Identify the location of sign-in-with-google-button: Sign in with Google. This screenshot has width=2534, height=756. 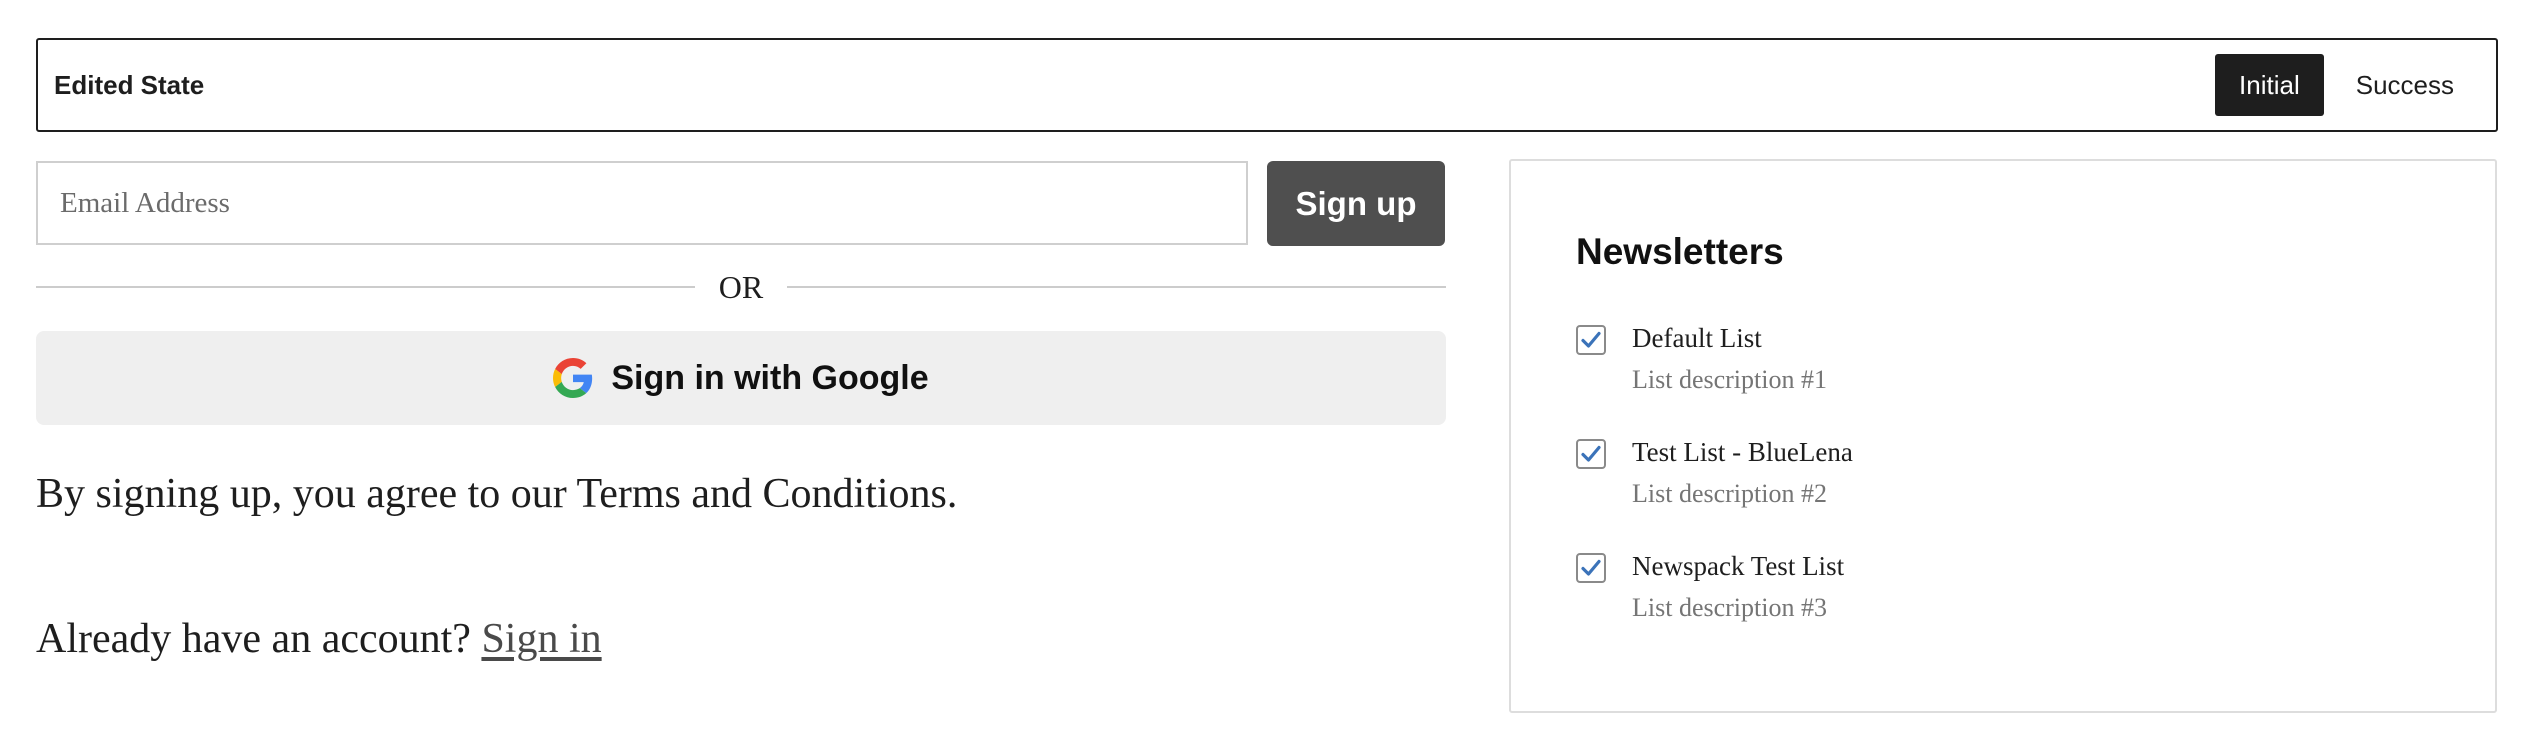
(741, 378).